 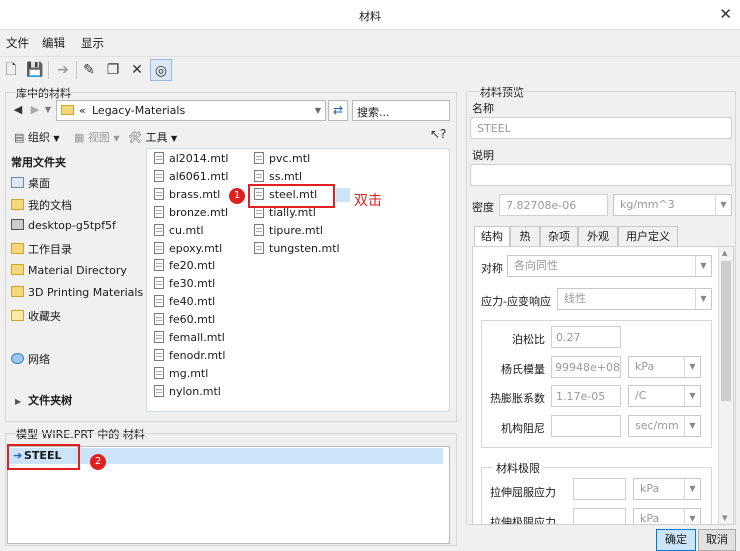 What do you see at coordinates (181, 373) in the screenshot?
I see `file-item: mg.mtl` at bounding box center [181, 373].